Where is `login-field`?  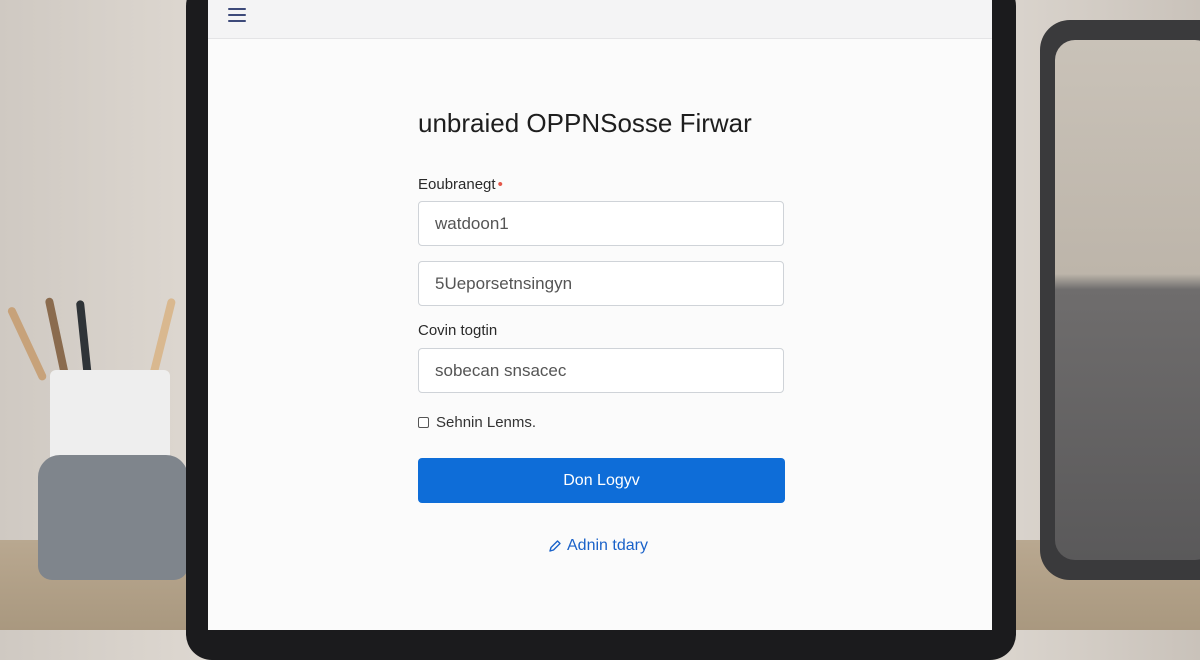
login-field is located at coordinates (601, 370).